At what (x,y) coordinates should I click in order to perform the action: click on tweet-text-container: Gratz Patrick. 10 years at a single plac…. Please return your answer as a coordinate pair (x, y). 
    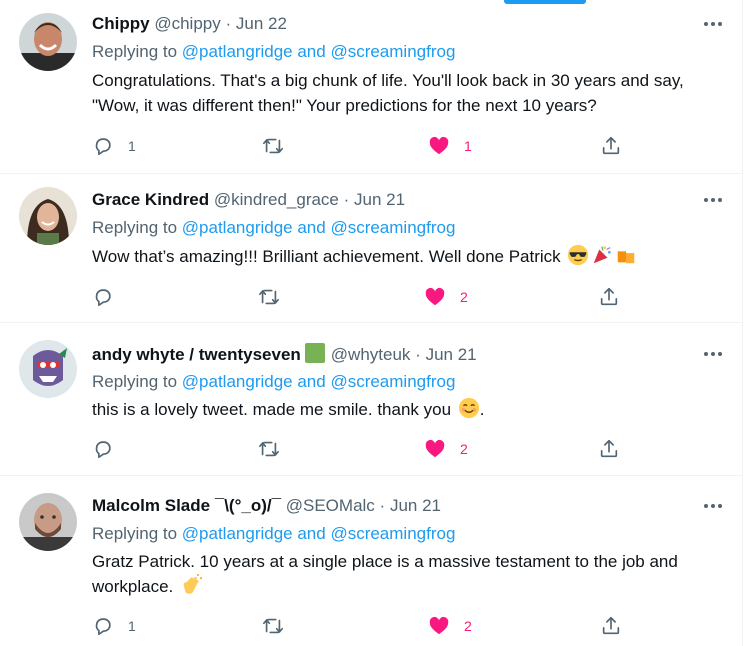
    Looking at the image, I should click on (407, 574).